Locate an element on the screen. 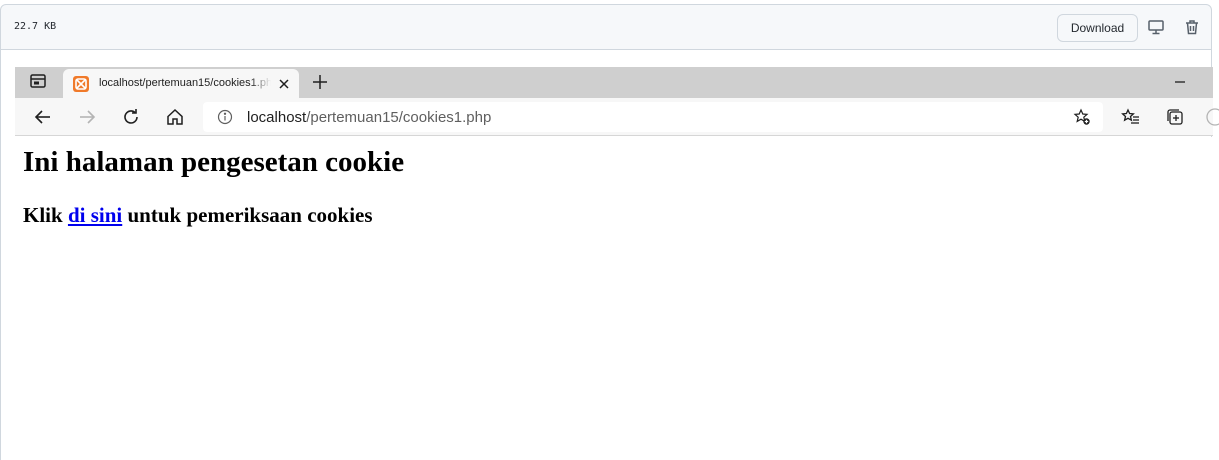 This screenshot has height=460, width=1219. check-cookies-link: di sini is located at coordinates (95, 215).